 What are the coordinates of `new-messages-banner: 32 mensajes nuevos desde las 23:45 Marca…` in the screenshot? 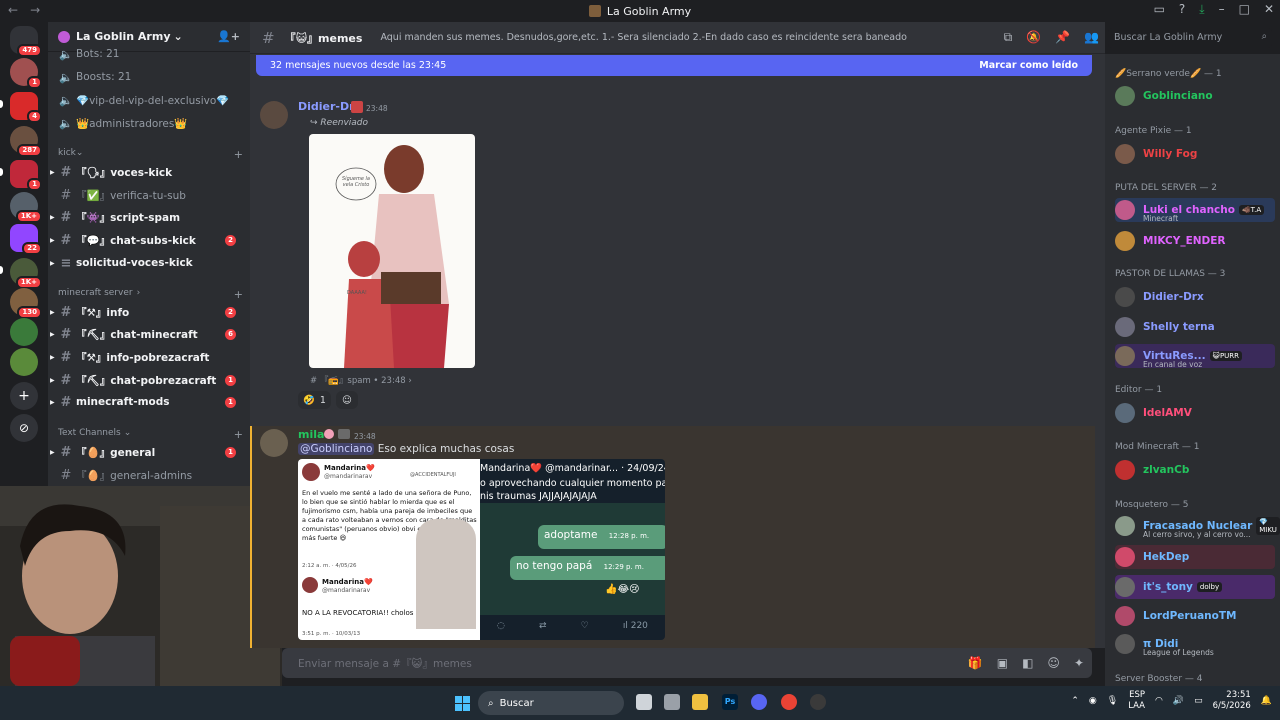 It's located at (674, 65).